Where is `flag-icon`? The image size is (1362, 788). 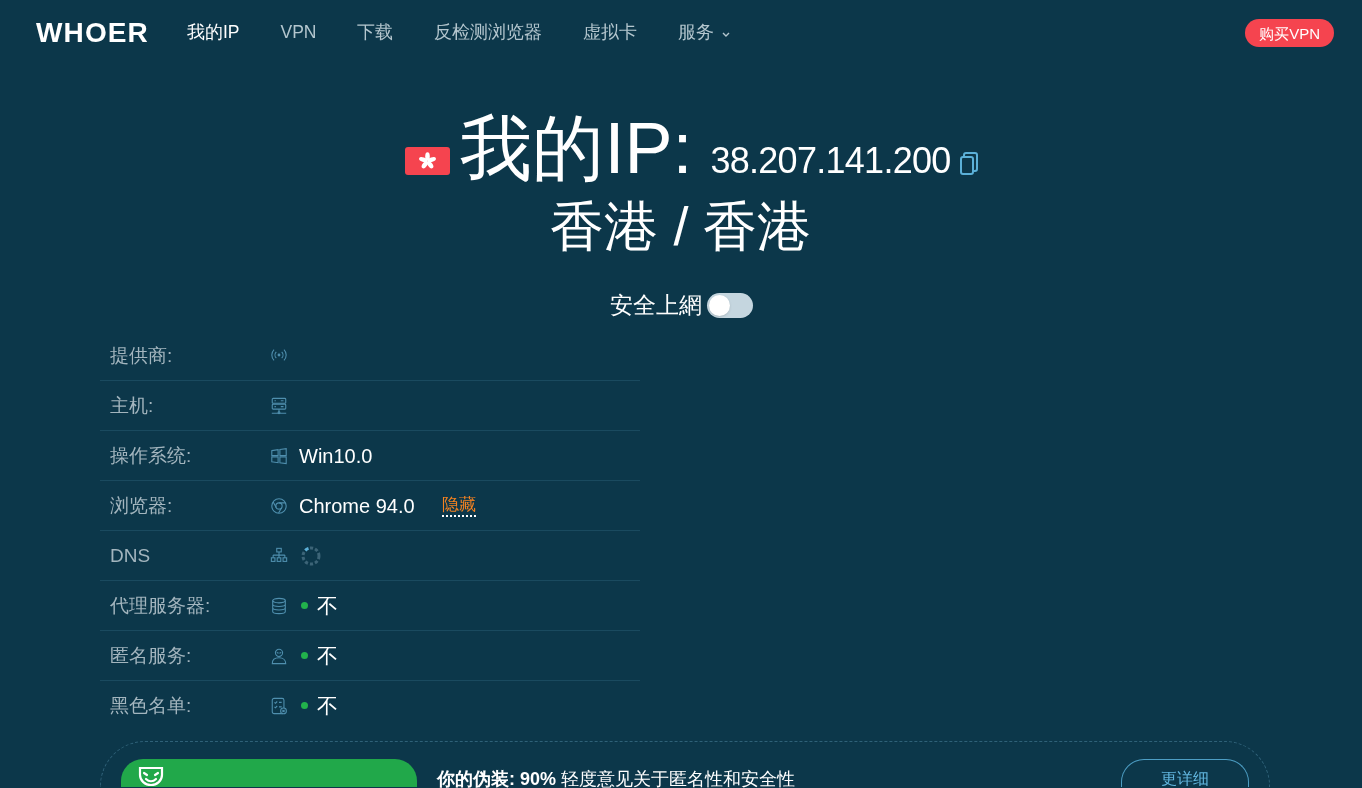 flag-icon is located at coordinates (428, 161).